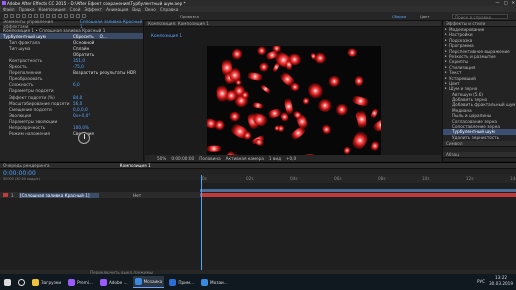  What do you see at coordinates (84, 16) in the screenshot?
I see `puppet-tool-icon` at bounding box center [84, 16].